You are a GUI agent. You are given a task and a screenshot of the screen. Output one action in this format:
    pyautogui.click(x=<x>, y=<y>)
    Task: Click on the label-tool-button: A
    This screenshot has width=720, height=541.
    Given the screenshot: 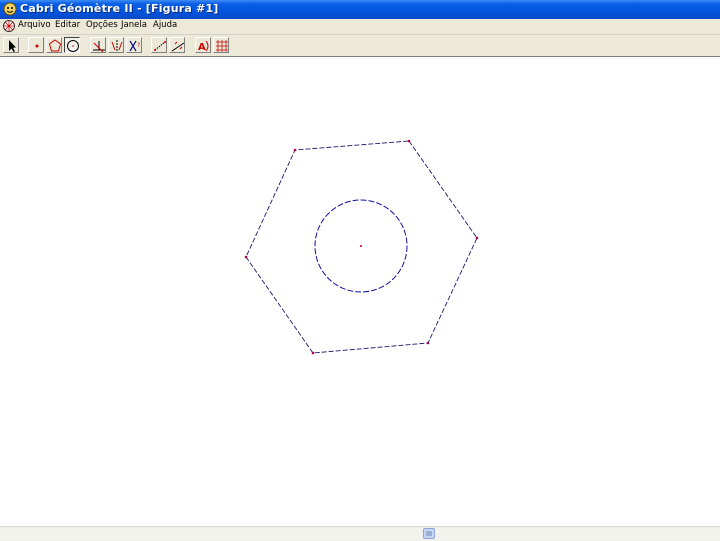 What is the action you would take?
    pyautogui.click(x=203, y=45)
    